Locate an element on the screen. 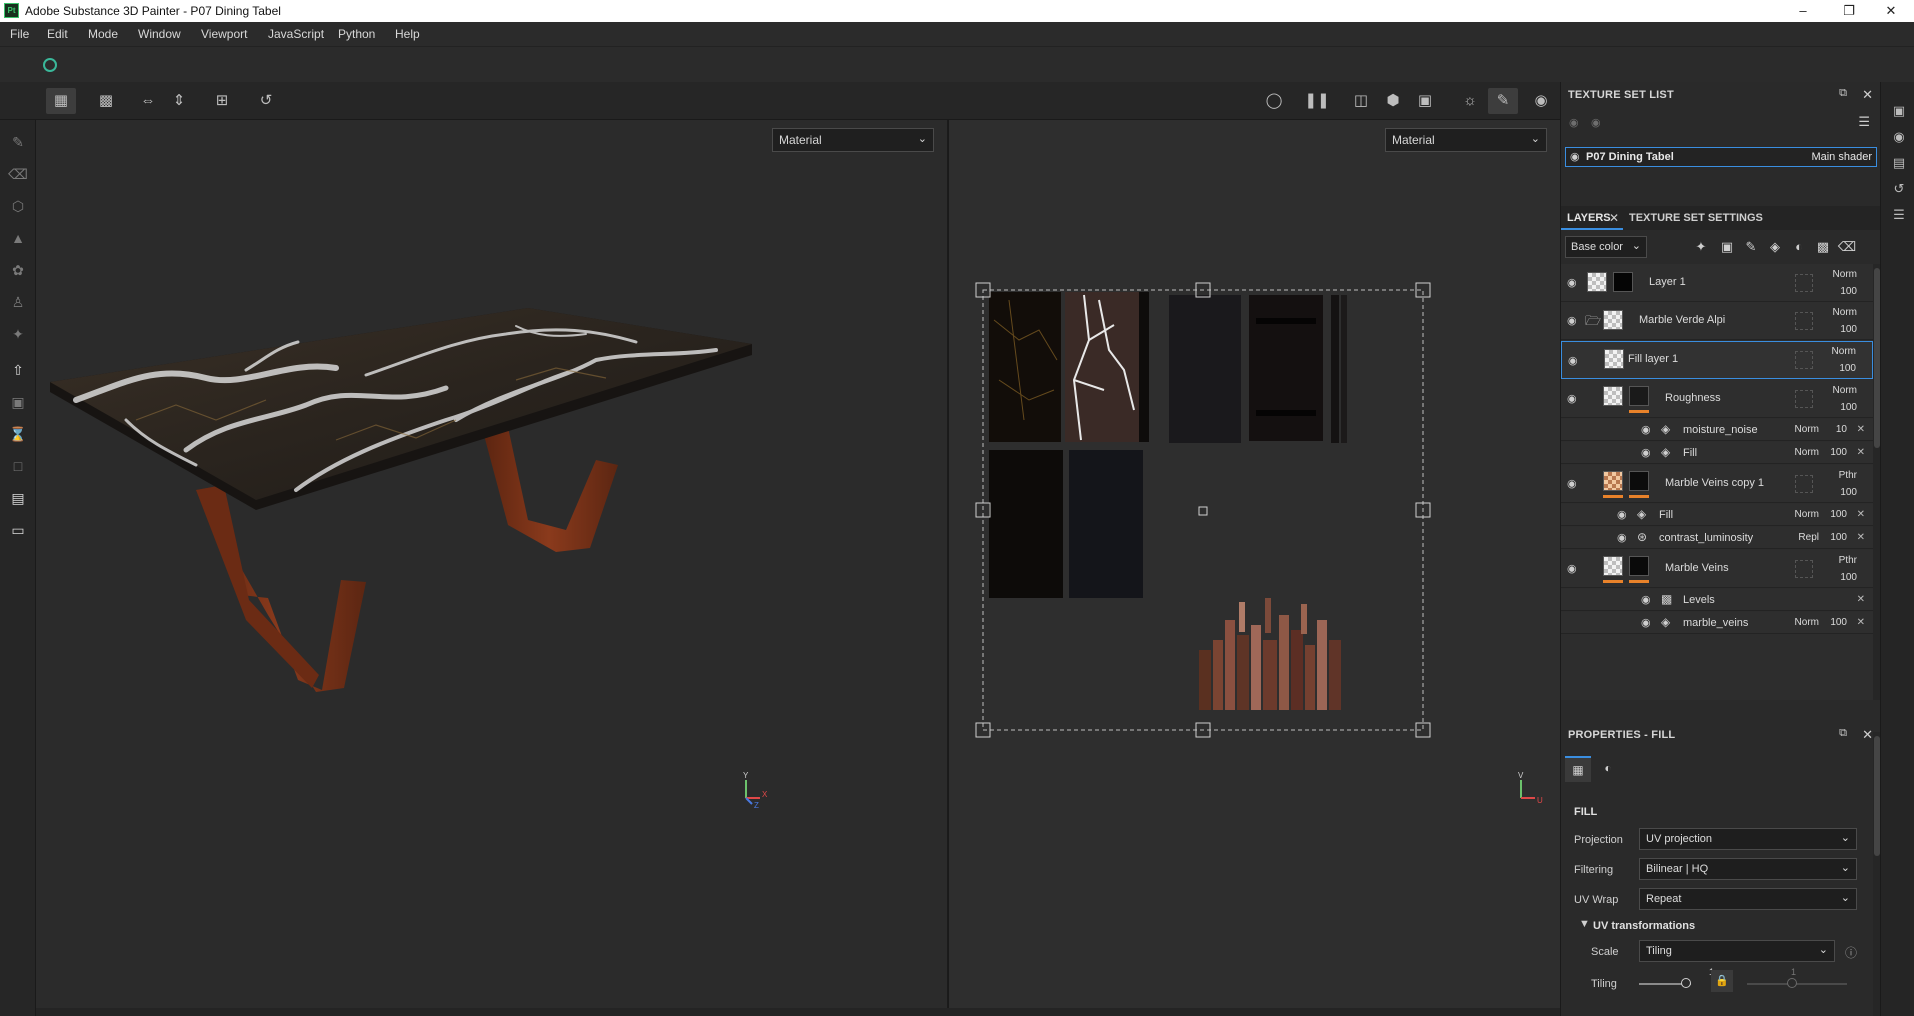 Image resolution: width=1914 pixels, height=1016 pixels. info-icon: ⓘ is located at coordinates (1851, 952).